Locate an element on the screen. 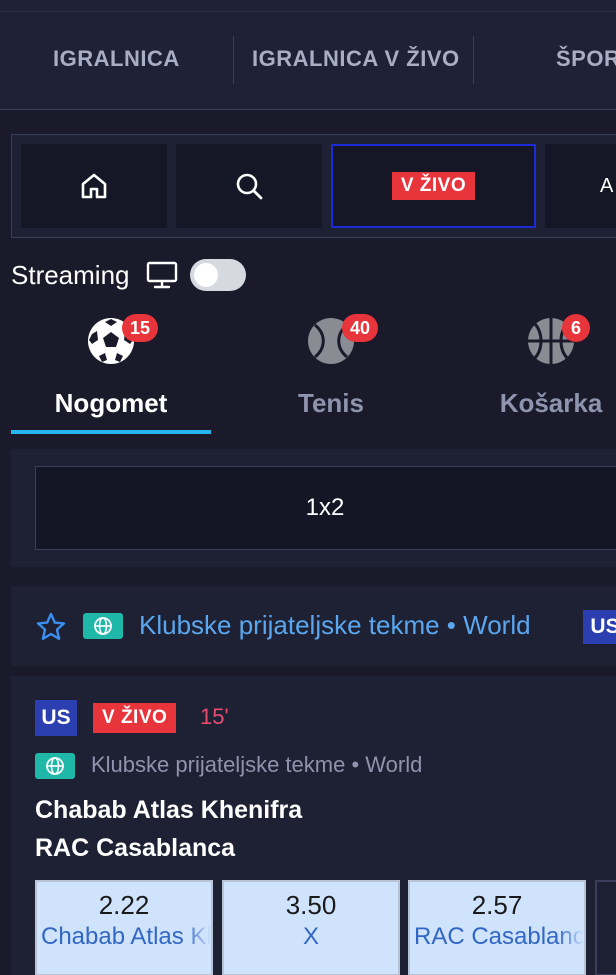 This screenshot has height=975, width=616. streaming-row: Streaming is located at coordinates (128, 275).